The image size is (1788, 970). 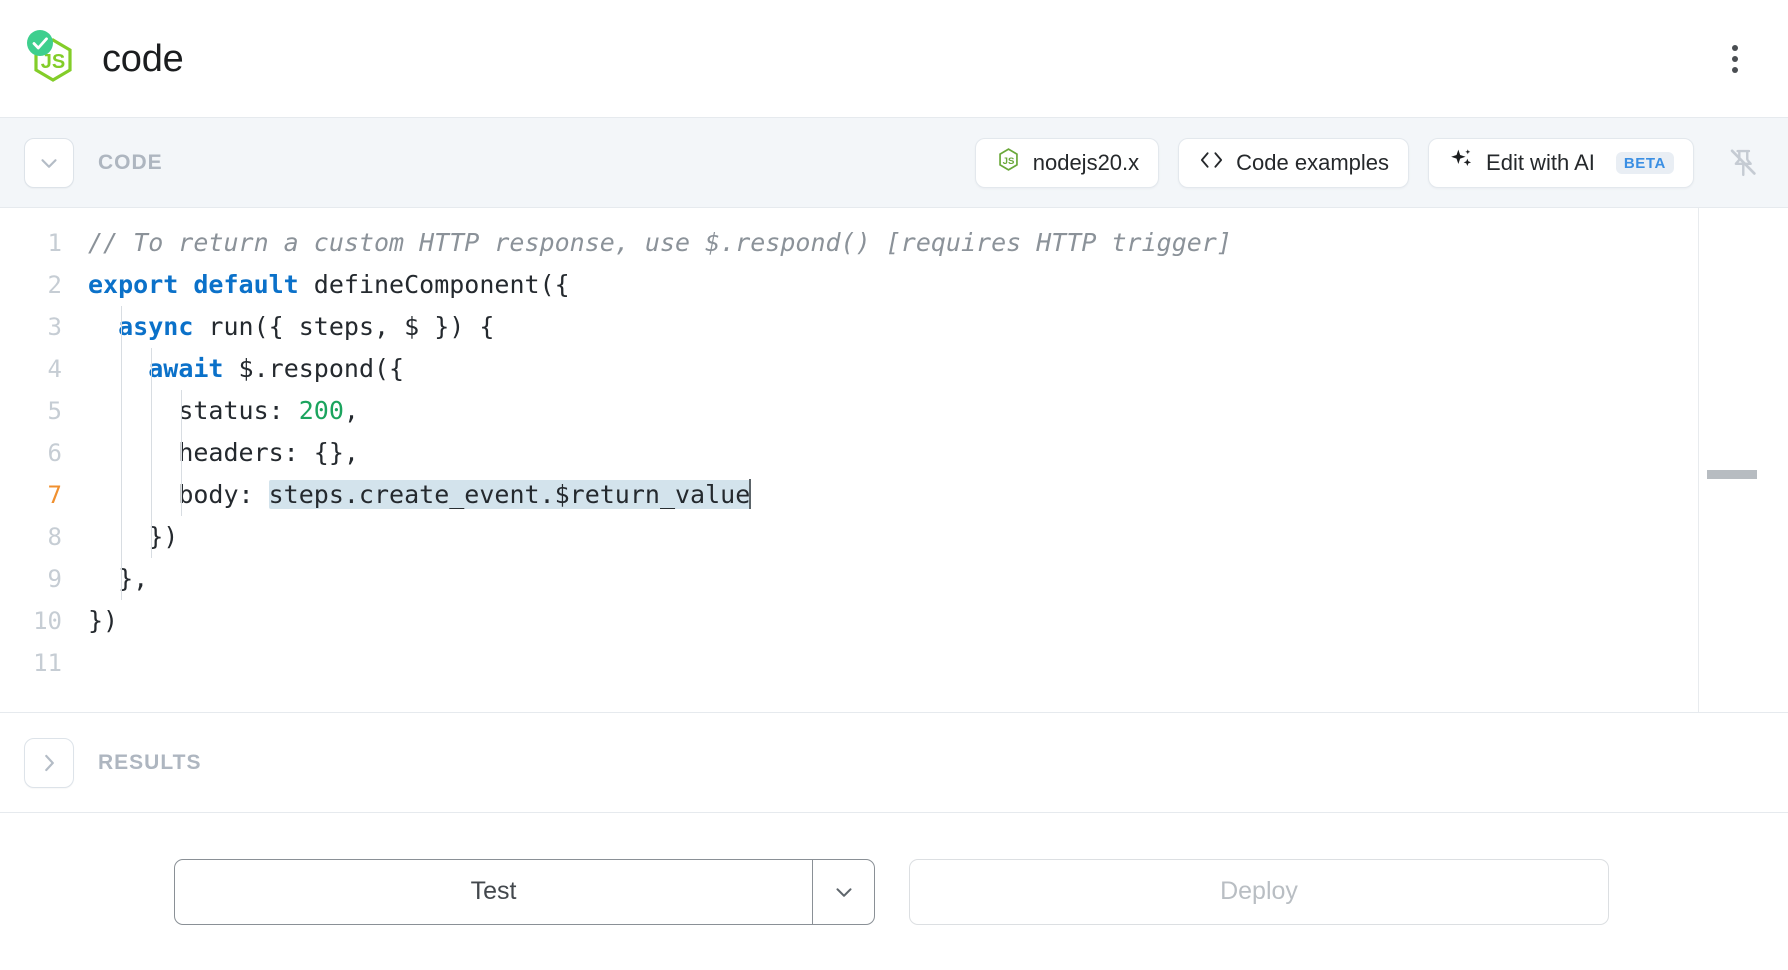 I want to click on results-expand-toggle, so click(x=49, y=762).